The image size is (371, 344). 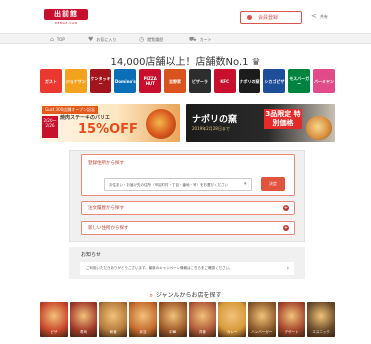 I want to click on genre-label: ピザ, so click(x=54, y=332).